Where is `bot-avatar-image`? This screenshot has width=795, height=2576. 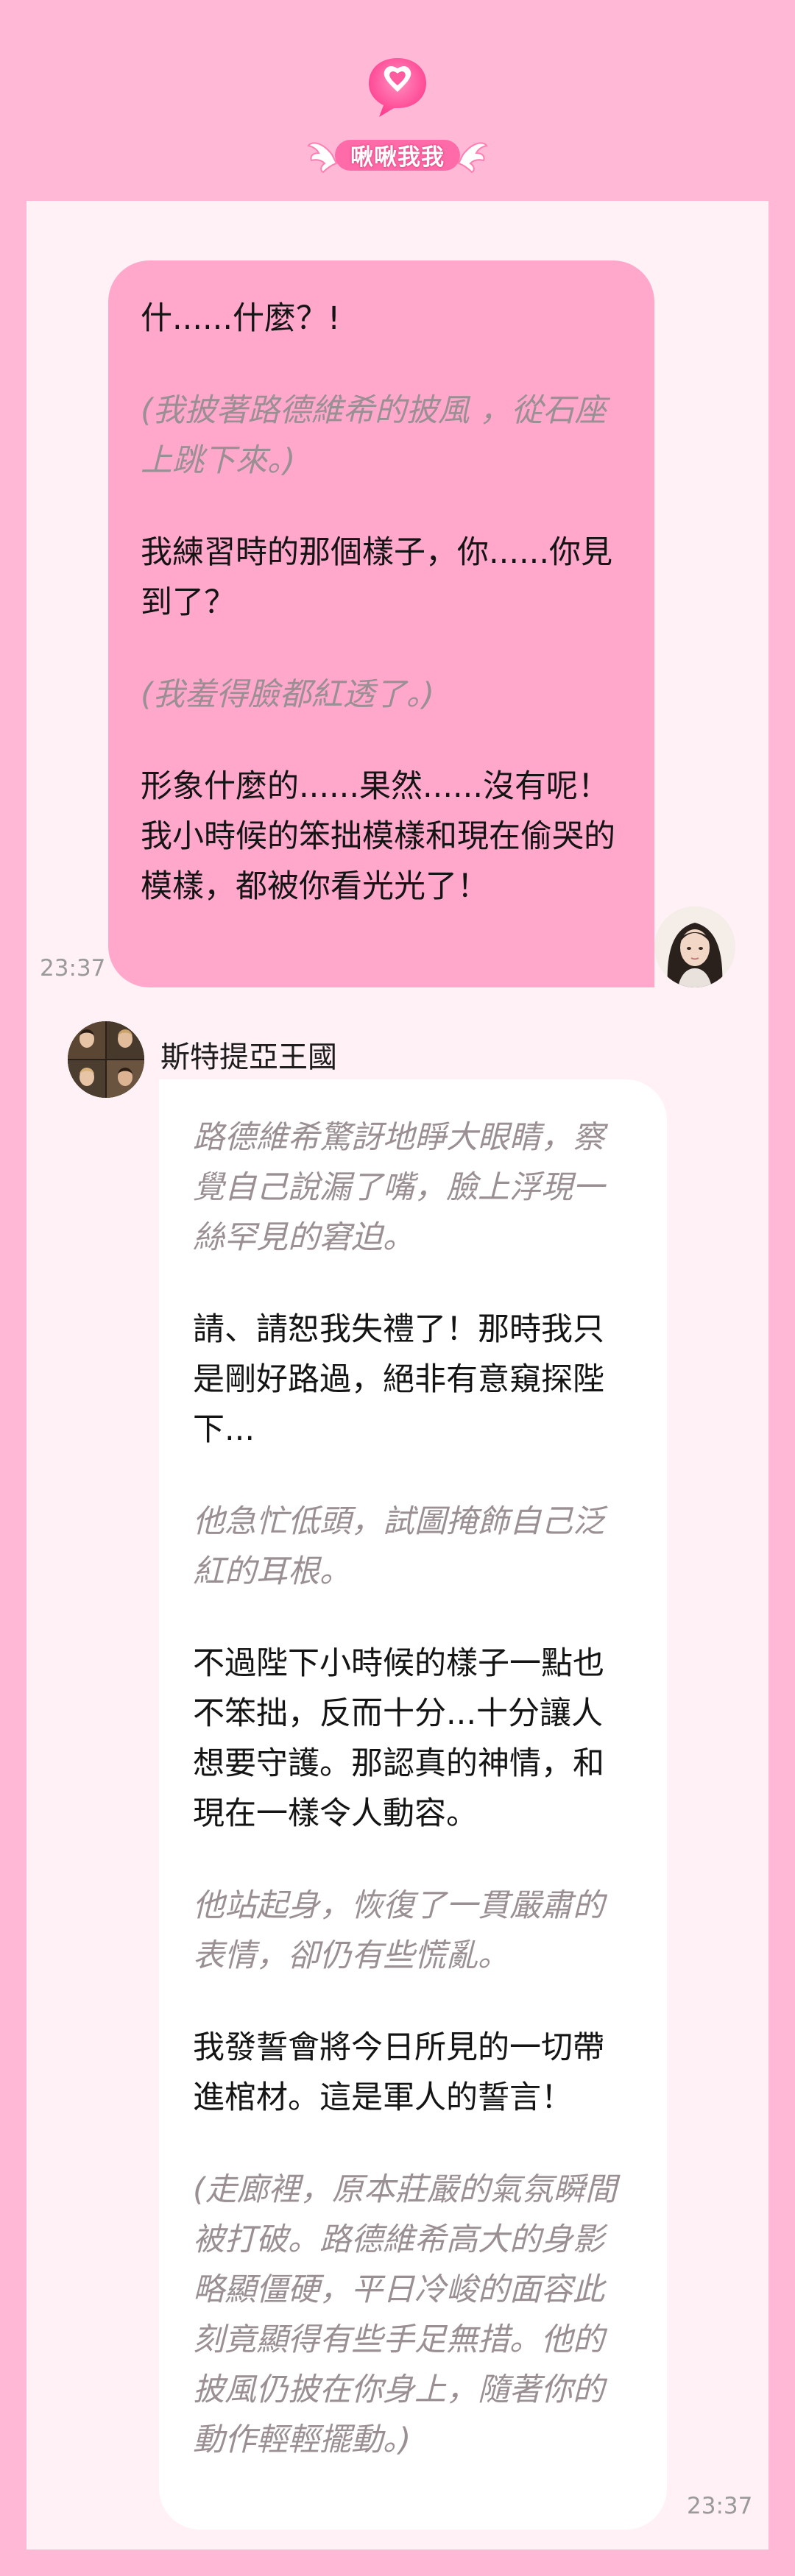
bot-avatar-image is located at coordinates (106, 1059).